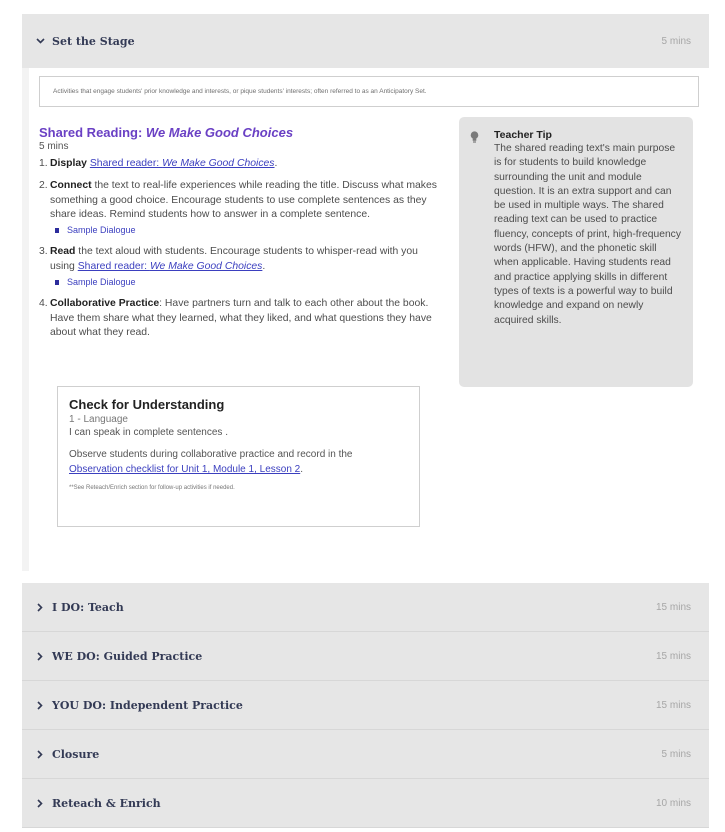 This screenshot has width=725, height=832. I want to click on chevron-down-icon, so click(40, 41).